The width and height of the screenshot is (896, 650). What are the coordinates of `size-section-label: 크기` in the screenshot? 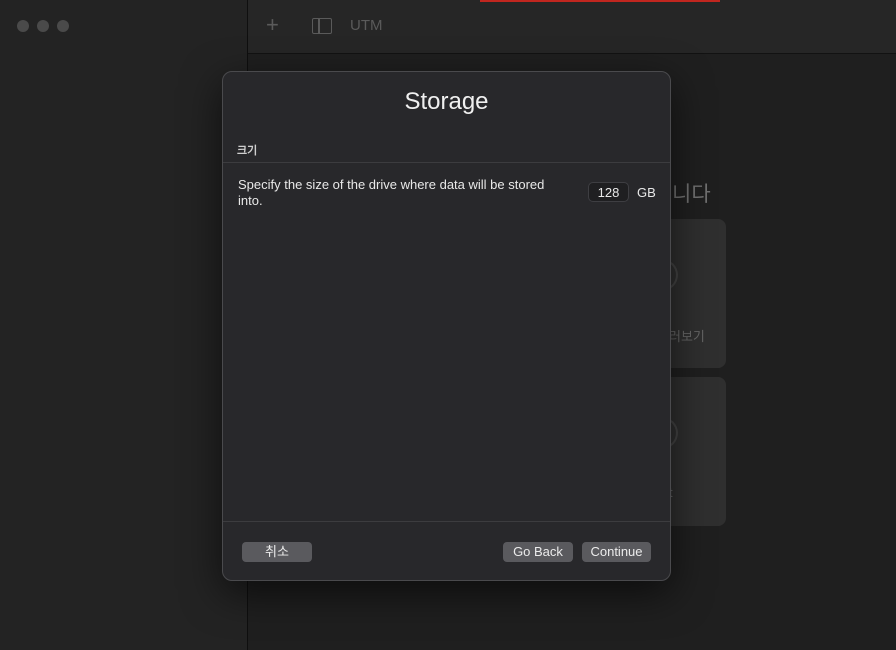 It's located at (247, 151).